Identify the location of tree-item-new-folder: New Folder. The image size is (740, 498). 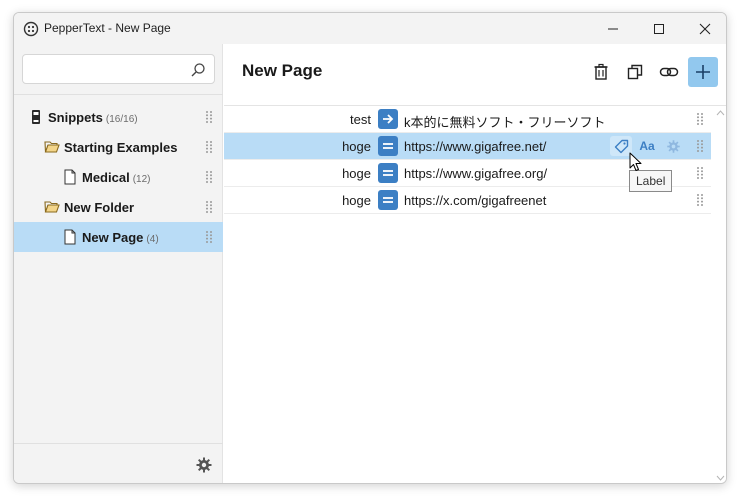
(118, 207).